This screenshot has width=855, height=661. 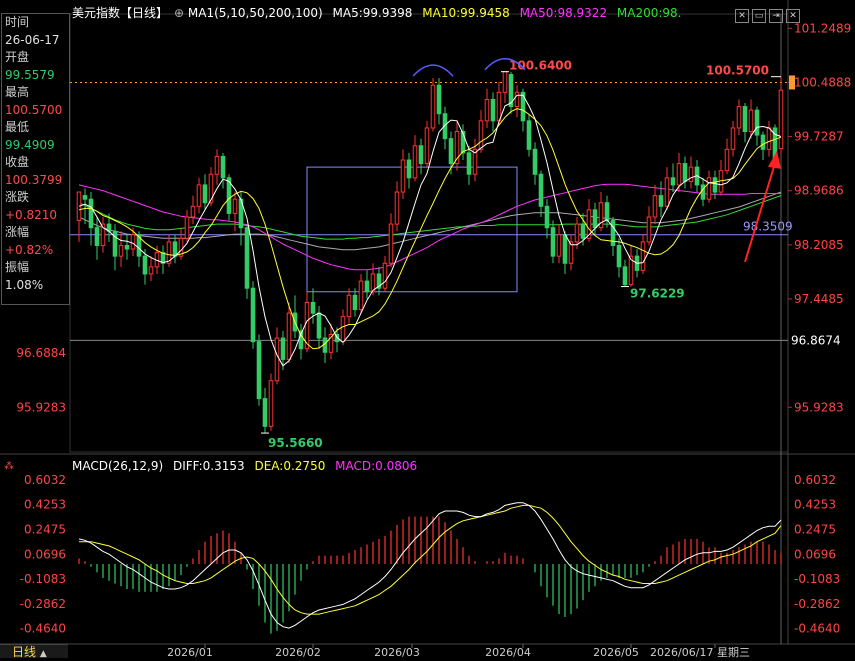 What do you see at coordinates (17, 127) in the screenshot?
I see `info-label-3: 最低` at bounding box center [17, 127].